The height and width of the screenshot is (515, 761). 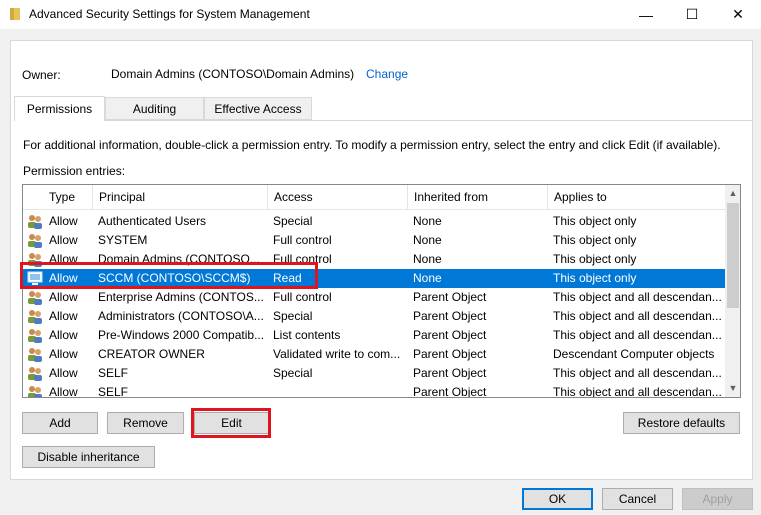 What do you see at coordinates (287, 278) in the screenshot?
I see `cell-access: Read` at bounding box center [287, 278].